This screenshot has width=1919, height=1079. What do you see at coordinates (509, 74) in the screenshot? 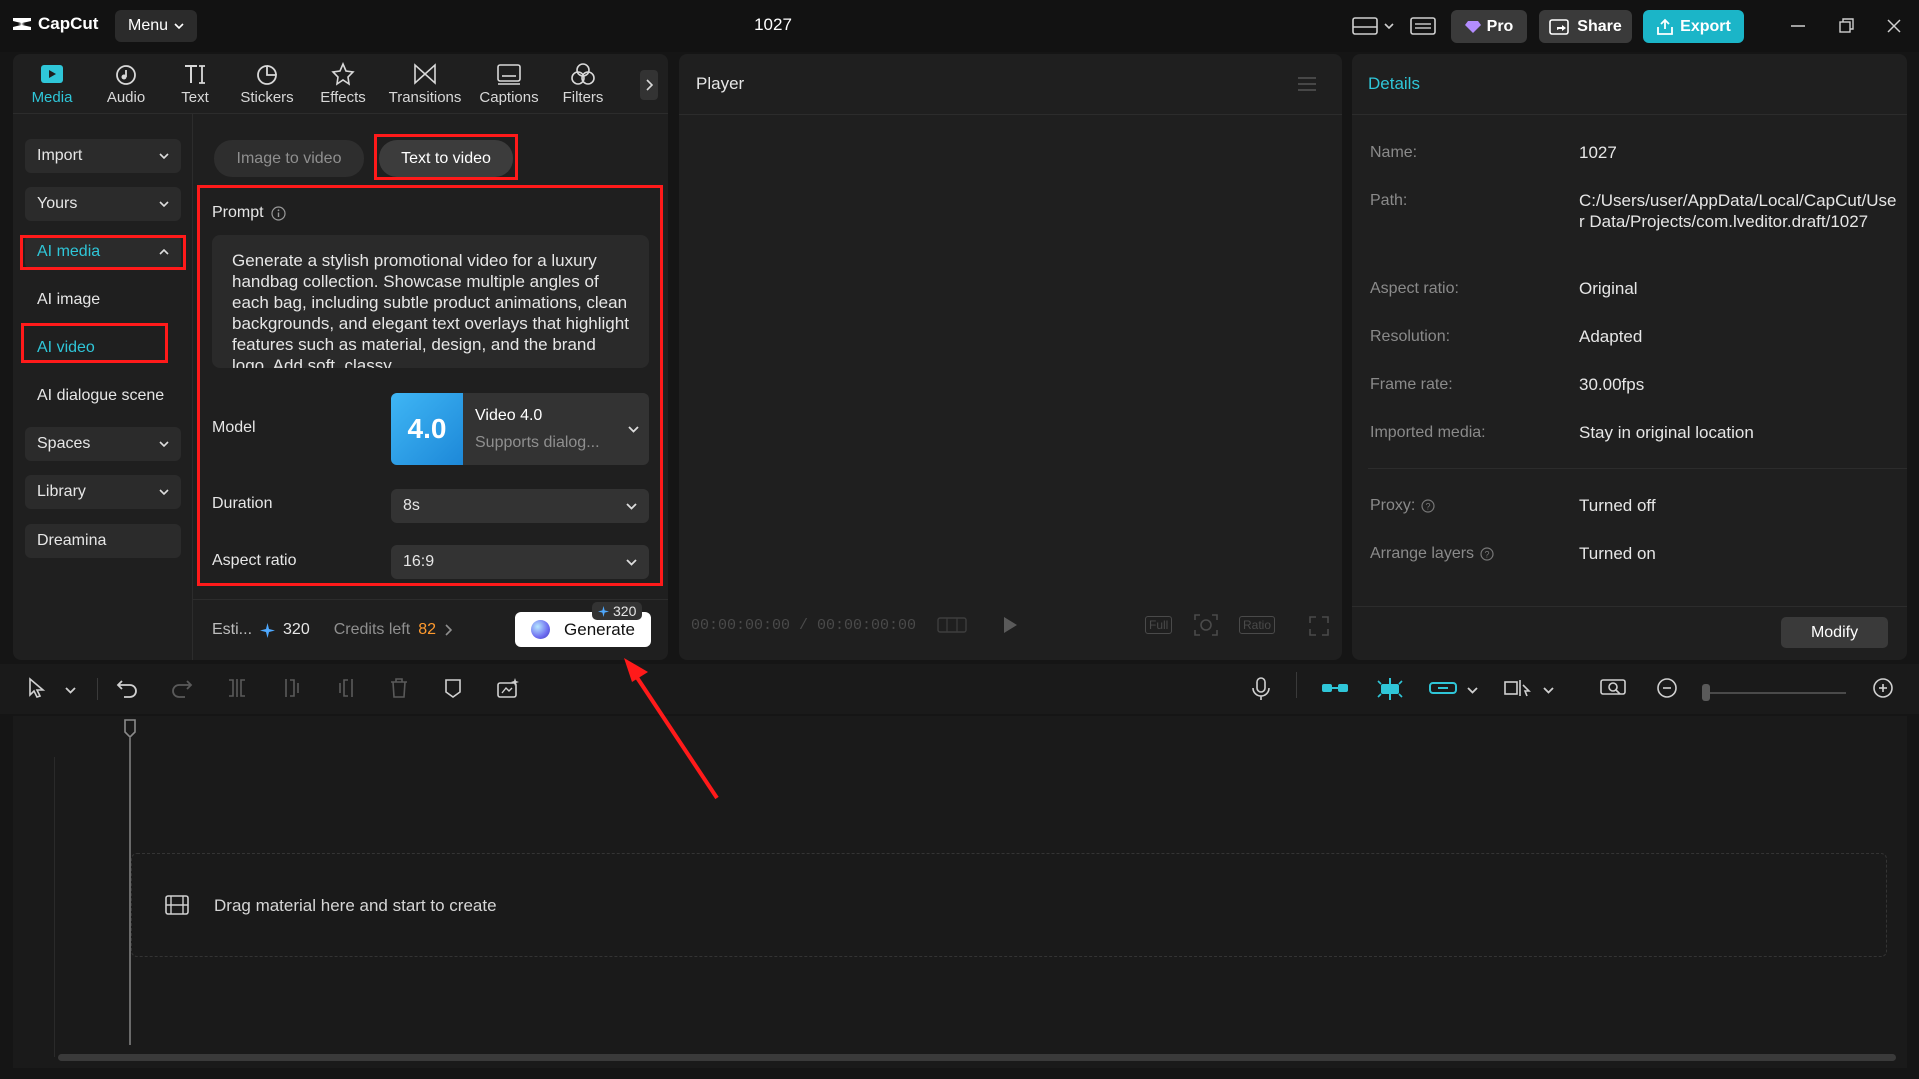
I see `captions-icon` at bounding box center [509, 74].